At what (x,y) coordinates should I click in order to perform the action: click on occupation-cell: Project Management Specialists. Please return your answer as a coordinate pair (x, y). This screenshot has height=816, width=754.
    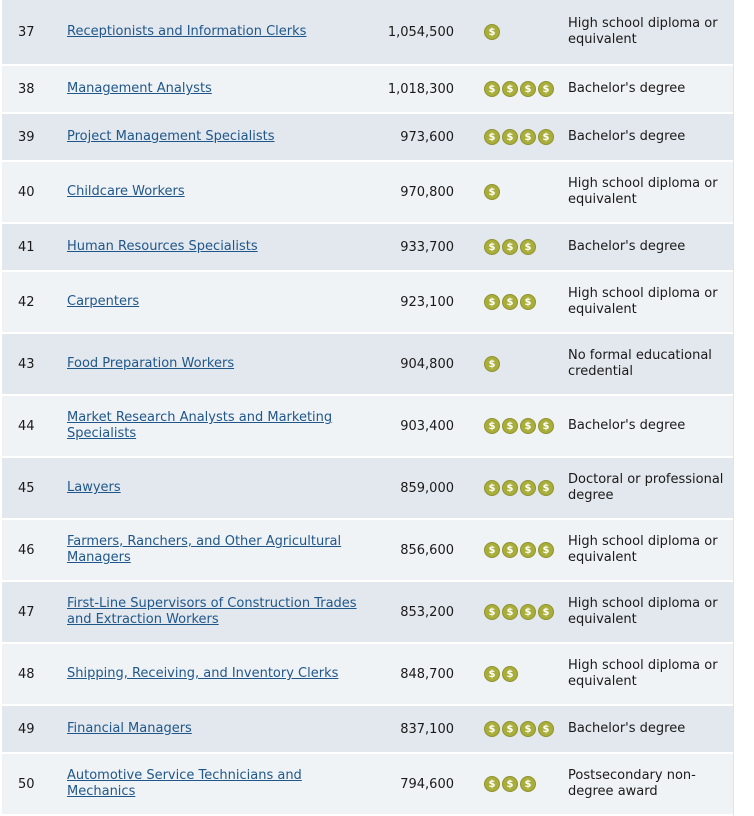
    Looking at the image, I should click on (217, 137).